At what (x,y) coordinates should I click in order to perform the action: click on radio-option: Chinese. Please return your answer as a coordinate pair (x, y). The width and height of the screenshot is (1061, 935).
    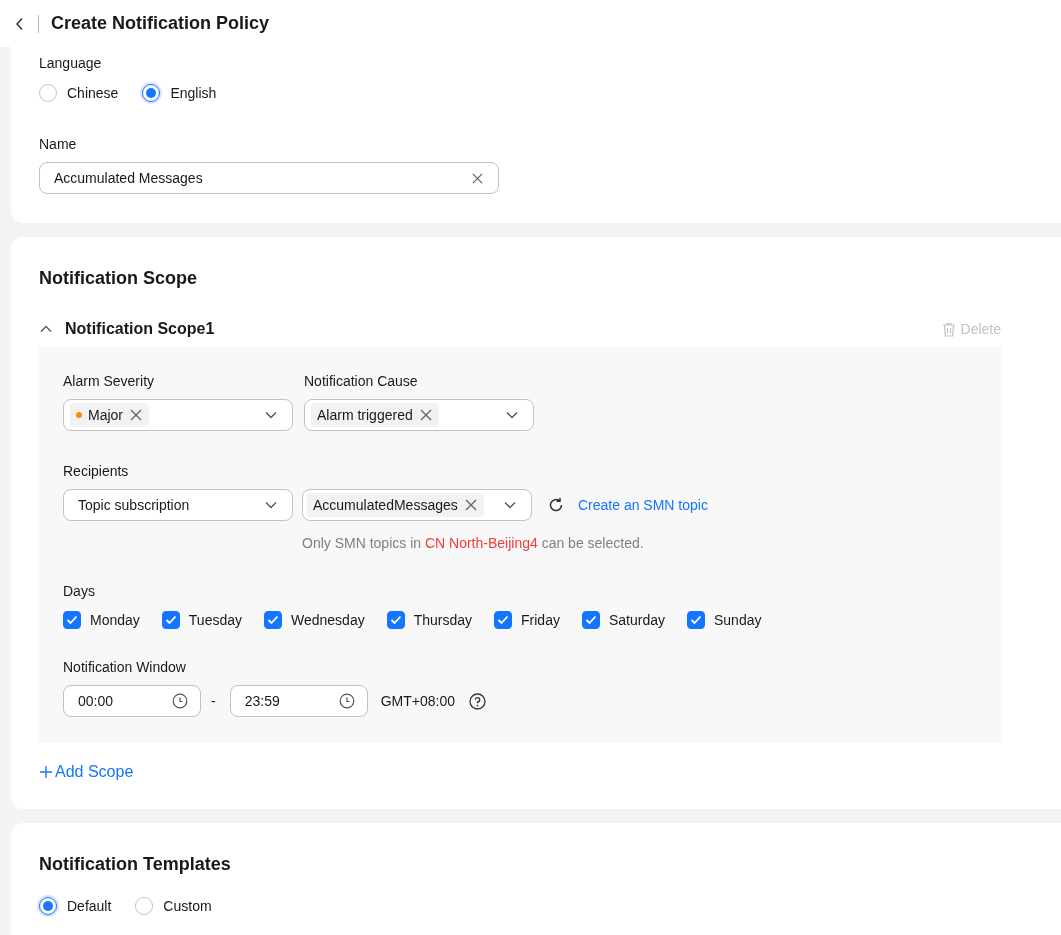
    Looking at the image, I should click on (79, 93).